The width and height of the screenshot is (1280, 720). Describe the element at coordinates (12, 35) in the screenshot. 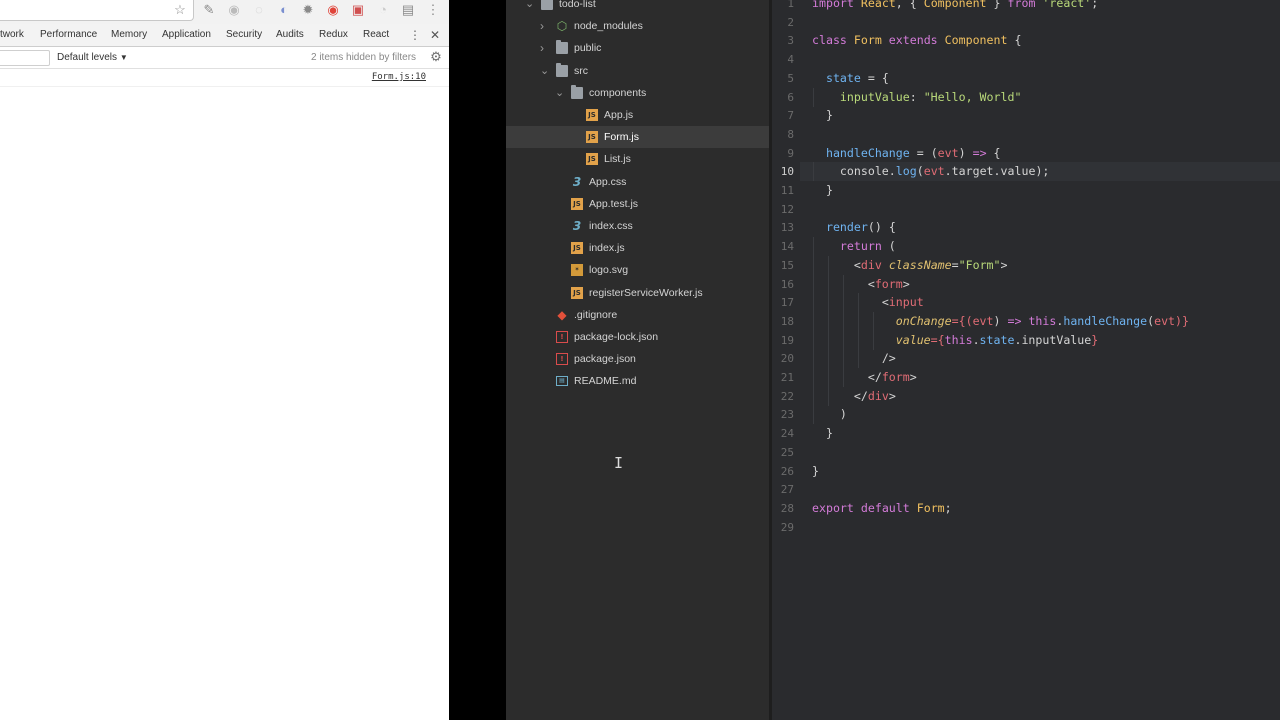

I see `tab-network: twork` at that location.